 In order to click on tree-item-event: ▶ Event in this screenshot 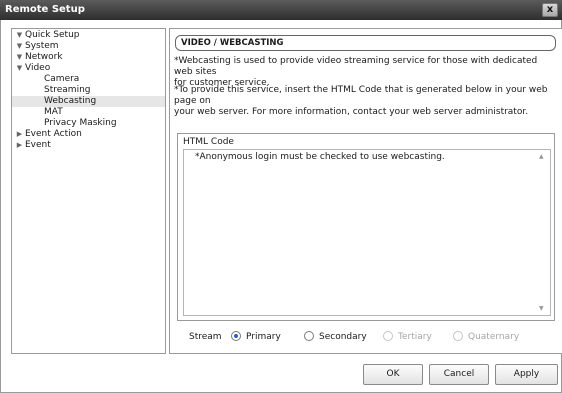, I will do `click(31, 145)`.